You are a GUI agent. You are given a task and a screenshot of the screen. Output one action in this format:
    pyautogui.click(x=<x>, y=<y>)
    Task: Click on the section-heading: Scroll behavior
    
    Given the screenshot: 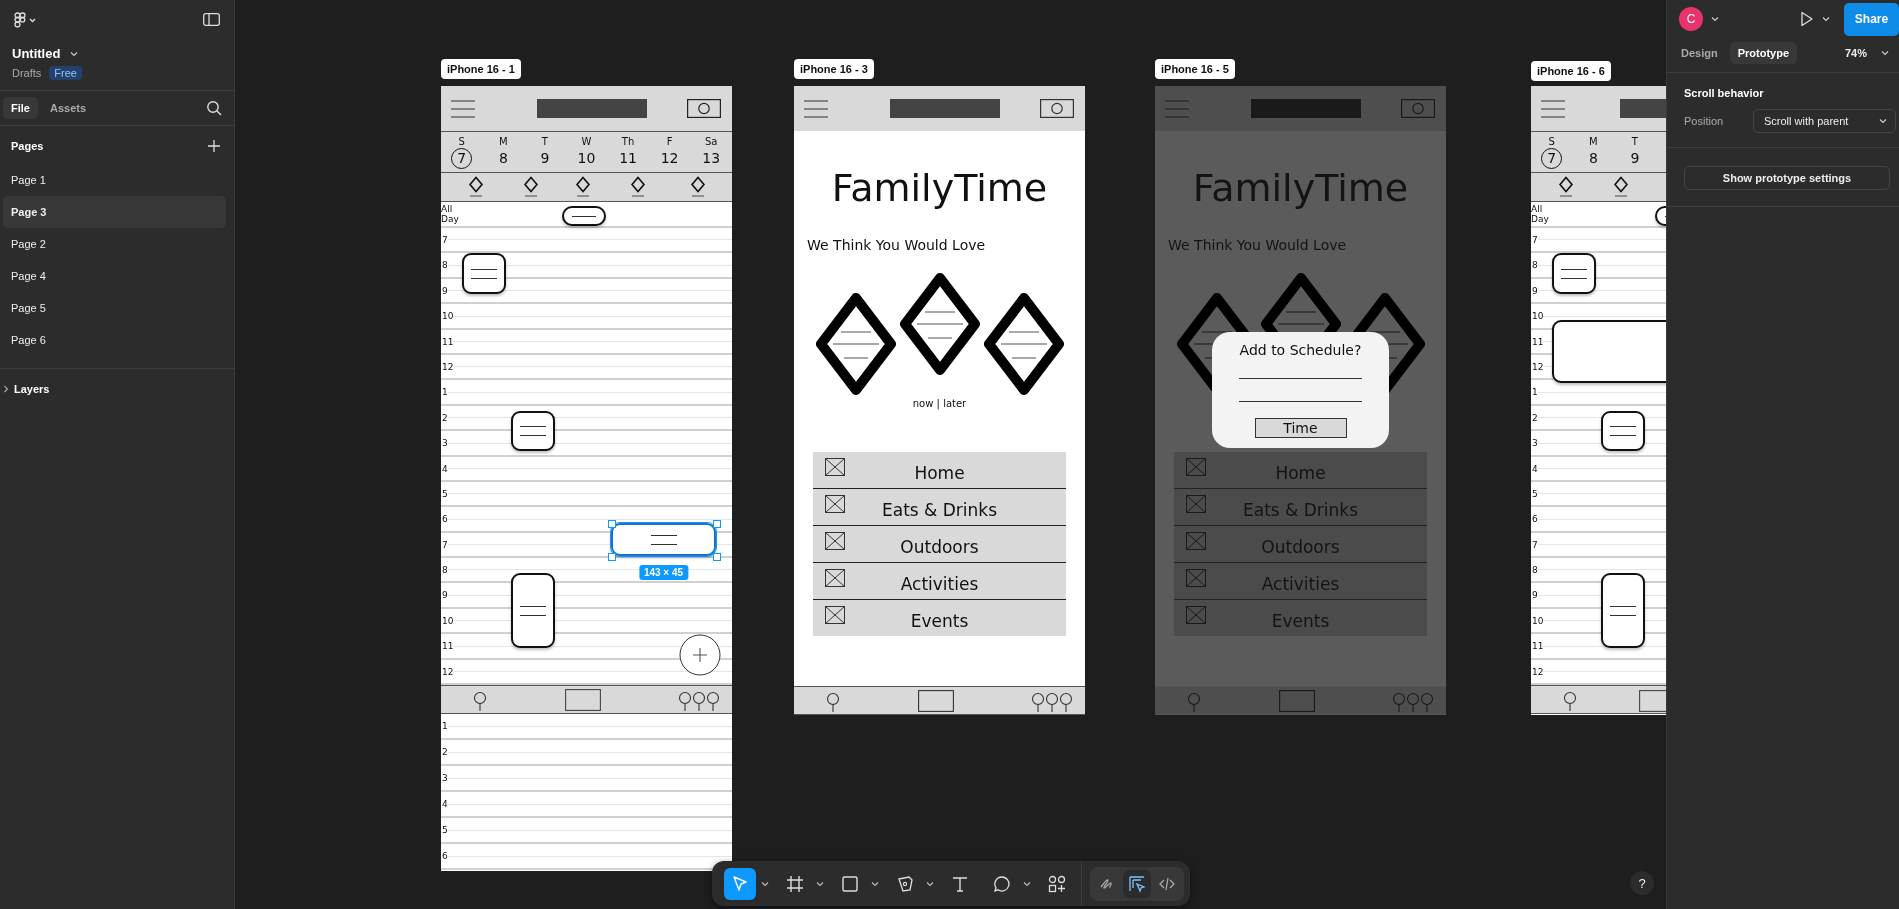 What is the action you would take?
    pyautogui.click(x=1724, y=93)
    